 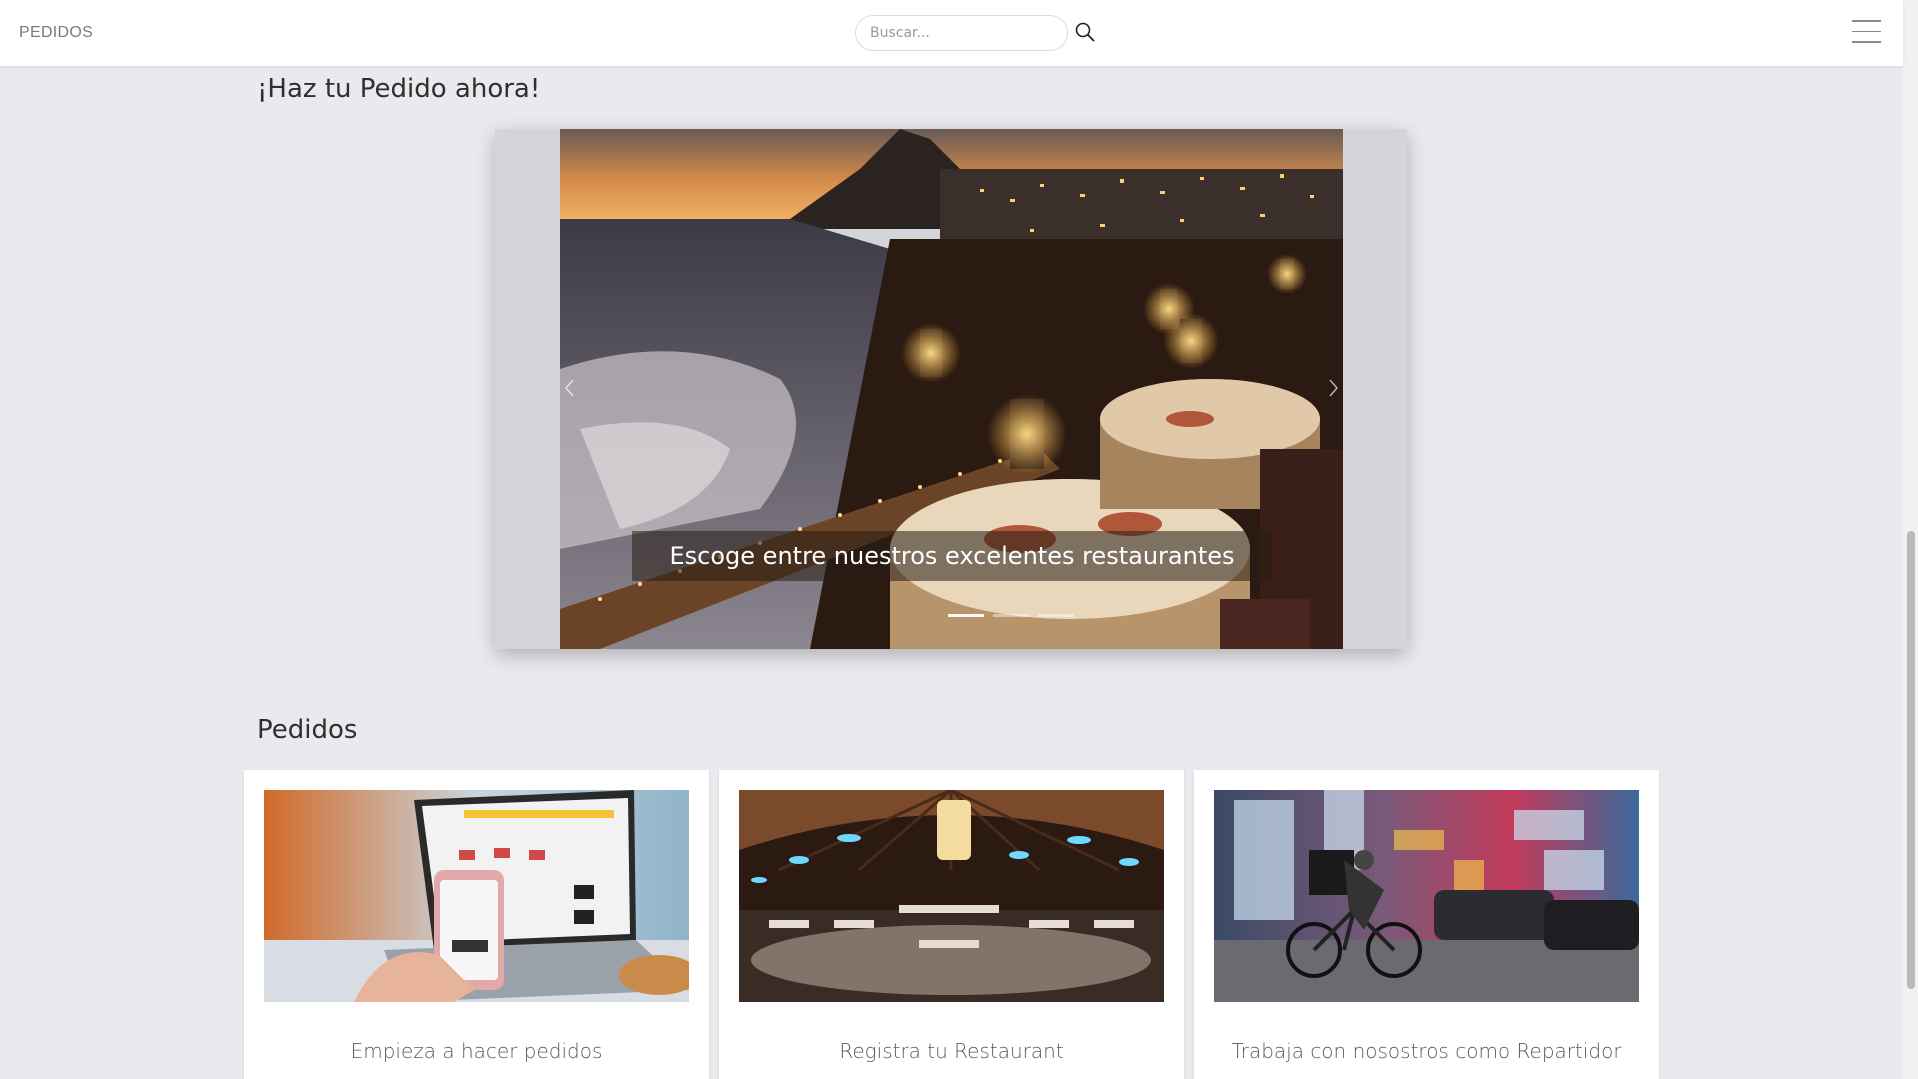 What do you see at coordinates (1867, 33) in the screenshot?
I see `hamburger-menu-button` at bounding box center [1867, 33].